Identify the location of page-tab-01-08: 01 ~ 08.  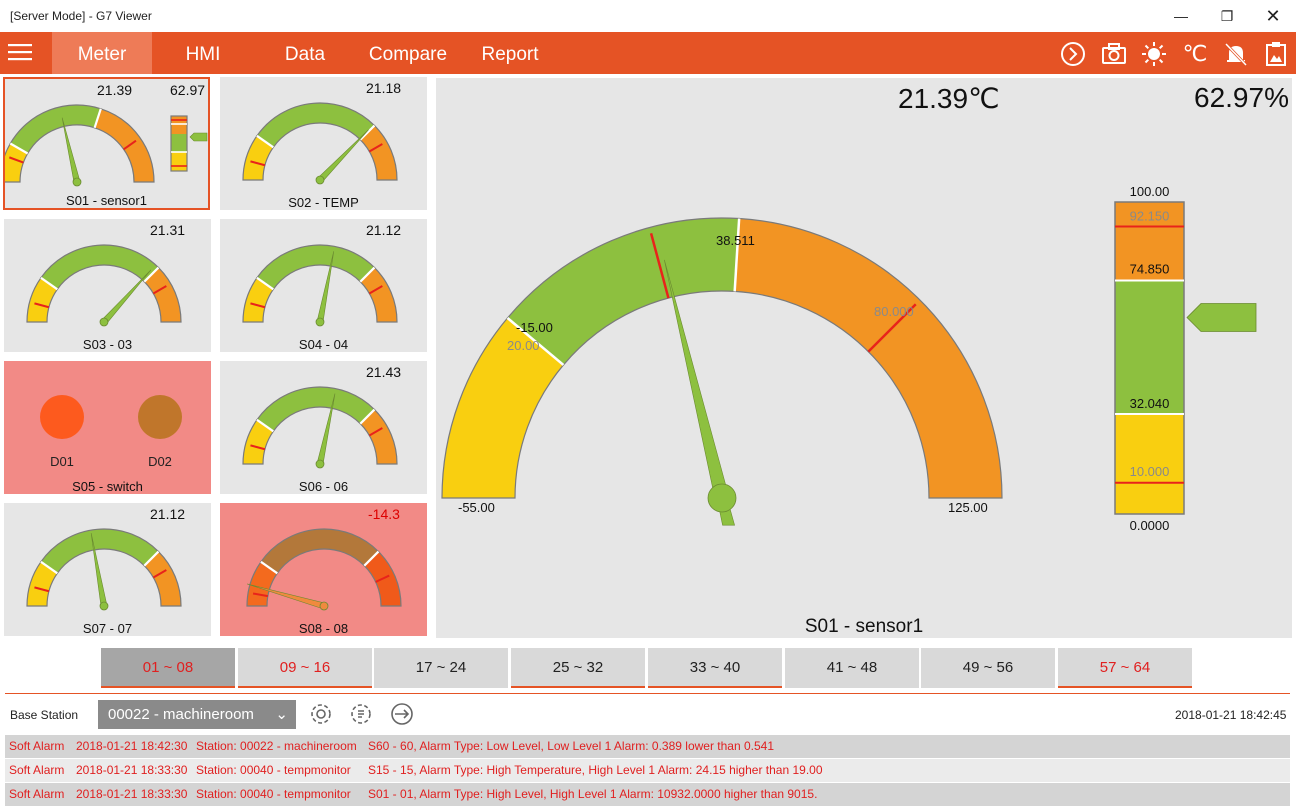
(168, 668).